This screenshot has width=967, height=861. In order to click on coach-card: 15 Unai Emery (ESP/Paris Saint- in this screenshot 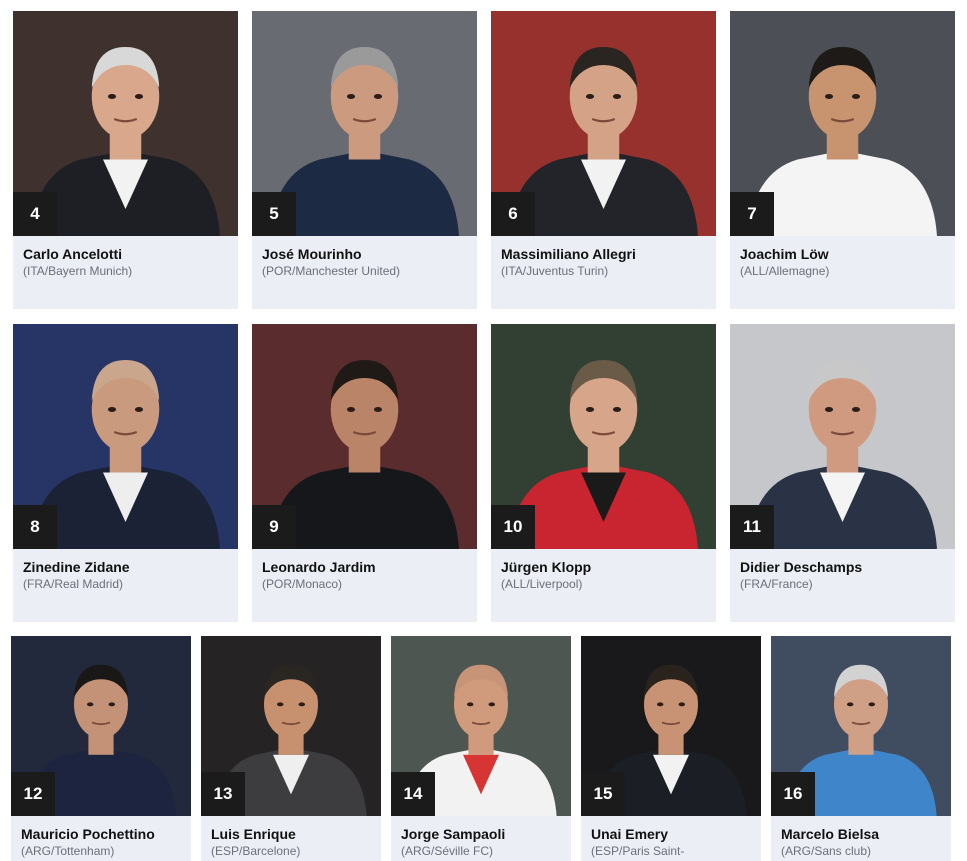, I will do `click(671, 748)`.